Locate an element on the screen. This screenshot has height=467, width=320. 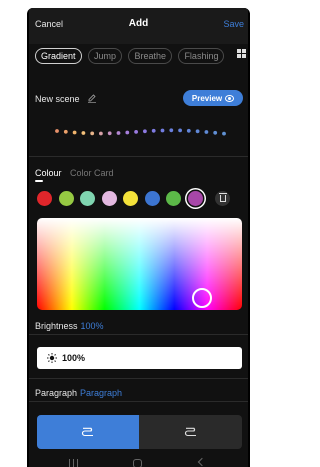
loop-direction-icon is located at coordinates (87, 432).